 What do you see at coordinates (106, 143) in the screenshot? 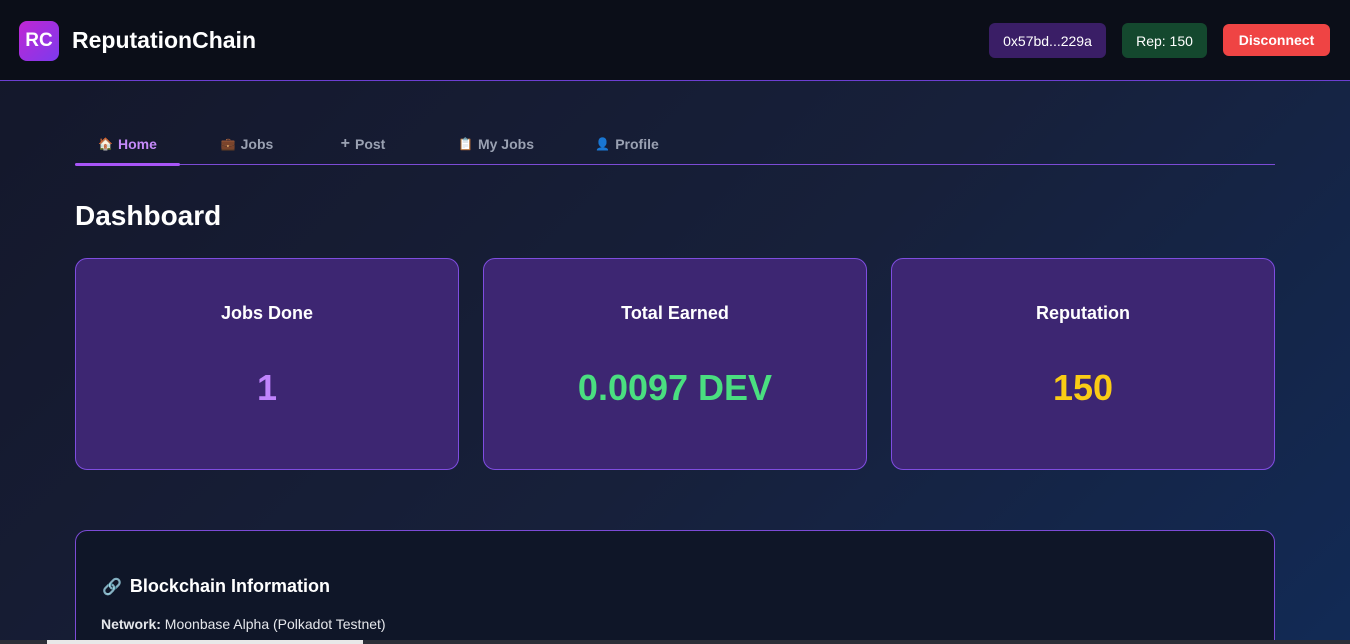
I see `home-icon: 🏠` at bounding box center [106, 143].